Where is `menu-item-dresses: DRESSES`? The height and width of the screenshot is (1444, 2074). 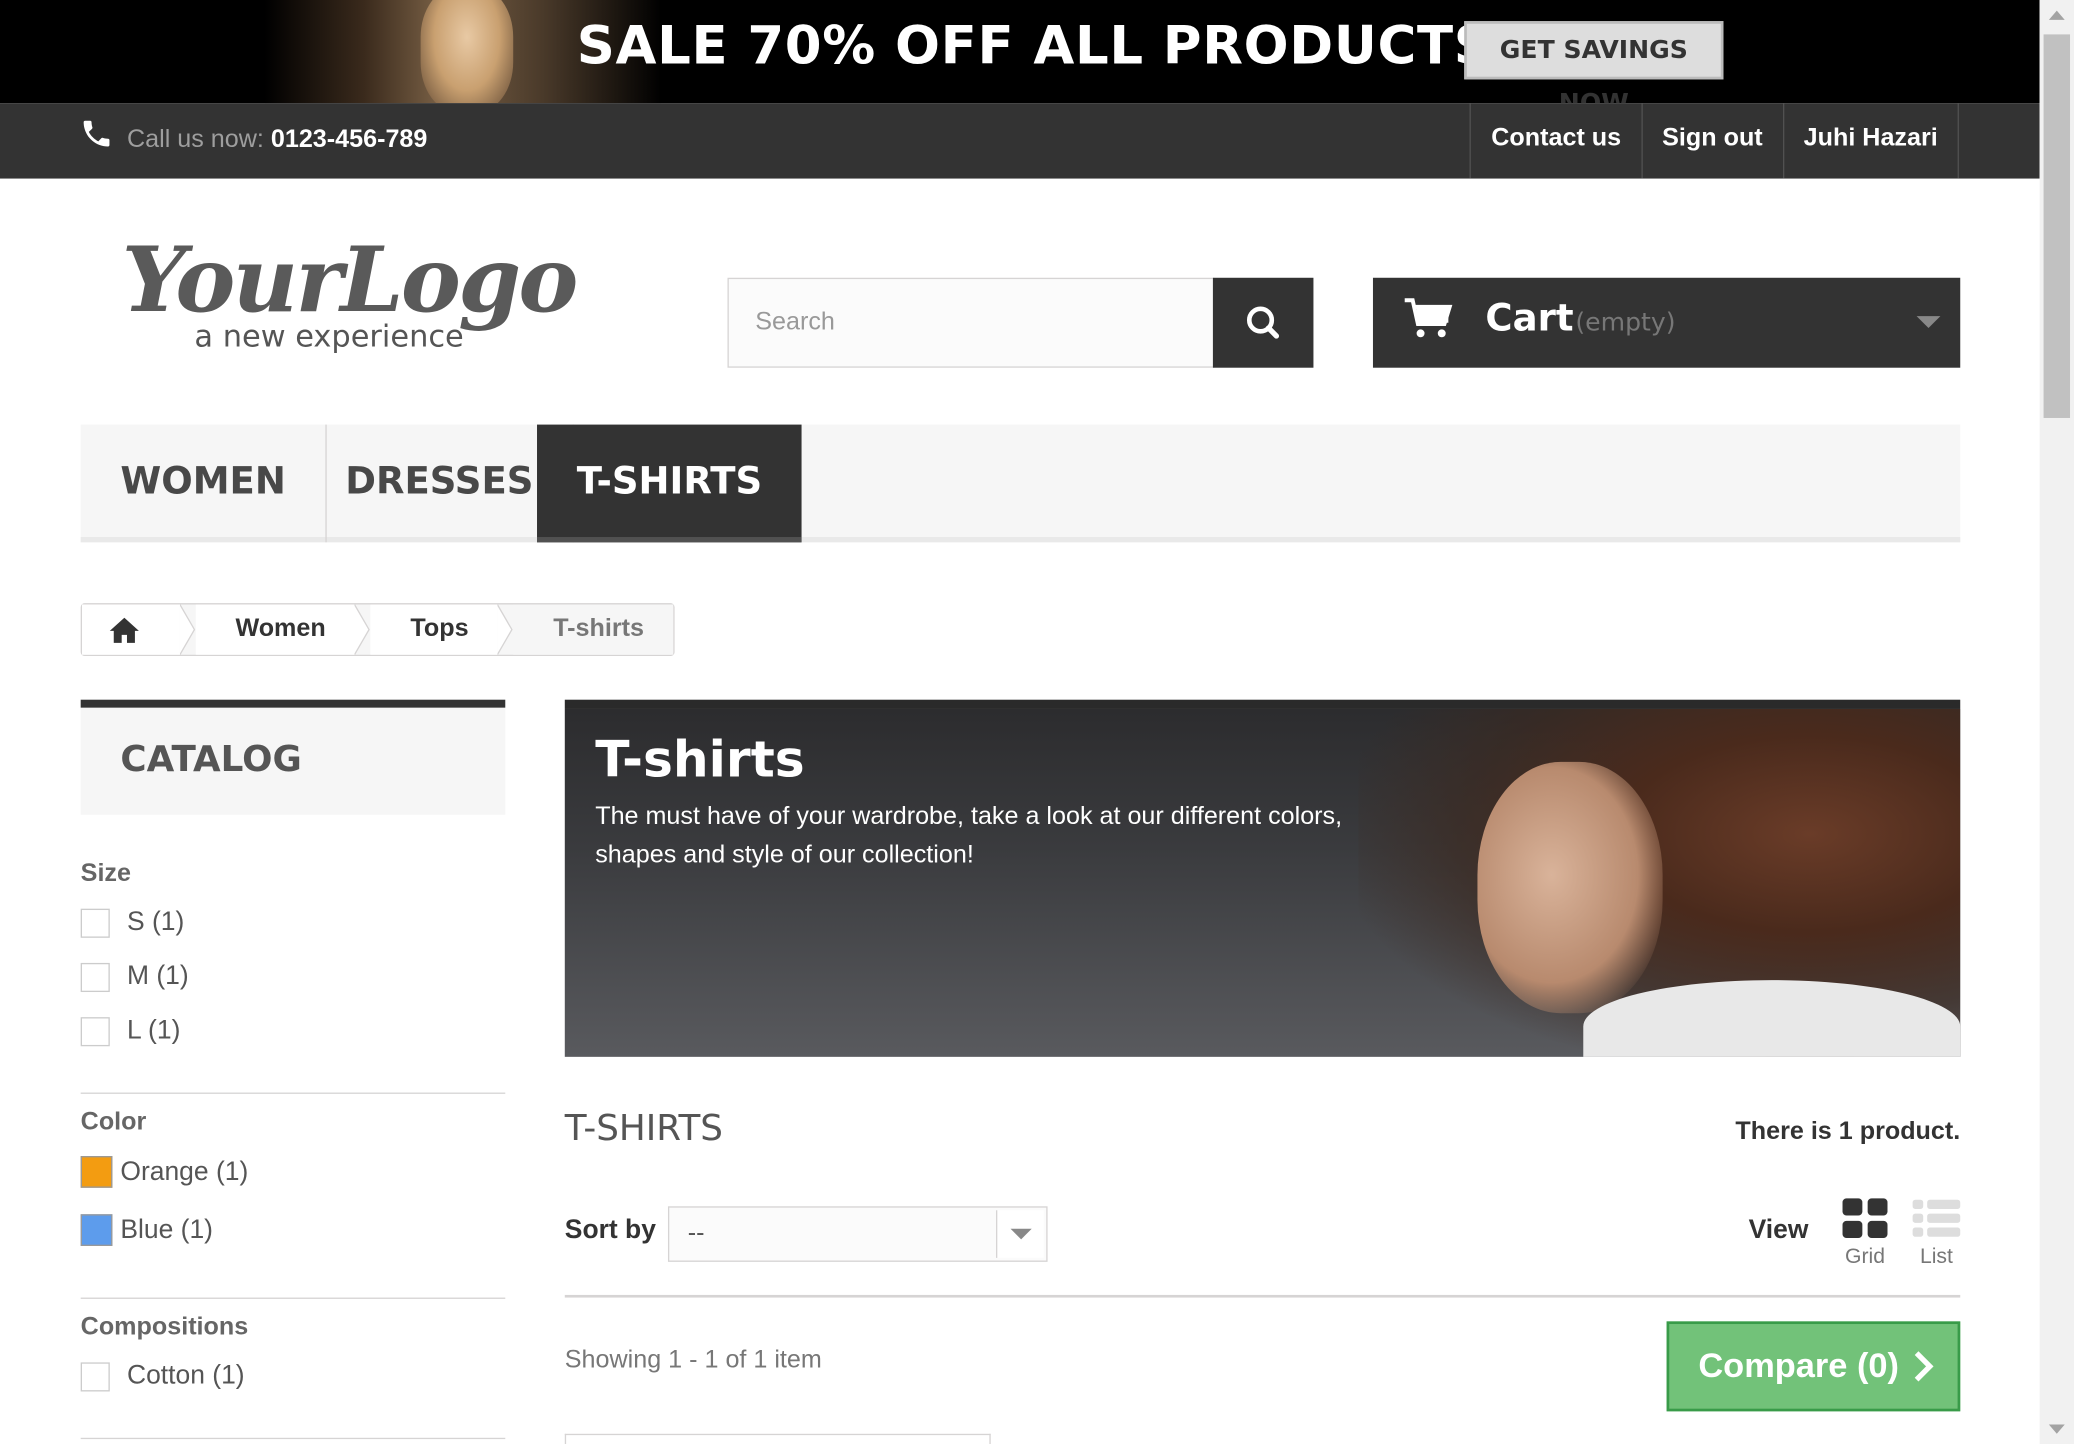
menu-item-dresses: DRESSES is located at coordinates (440, 483).